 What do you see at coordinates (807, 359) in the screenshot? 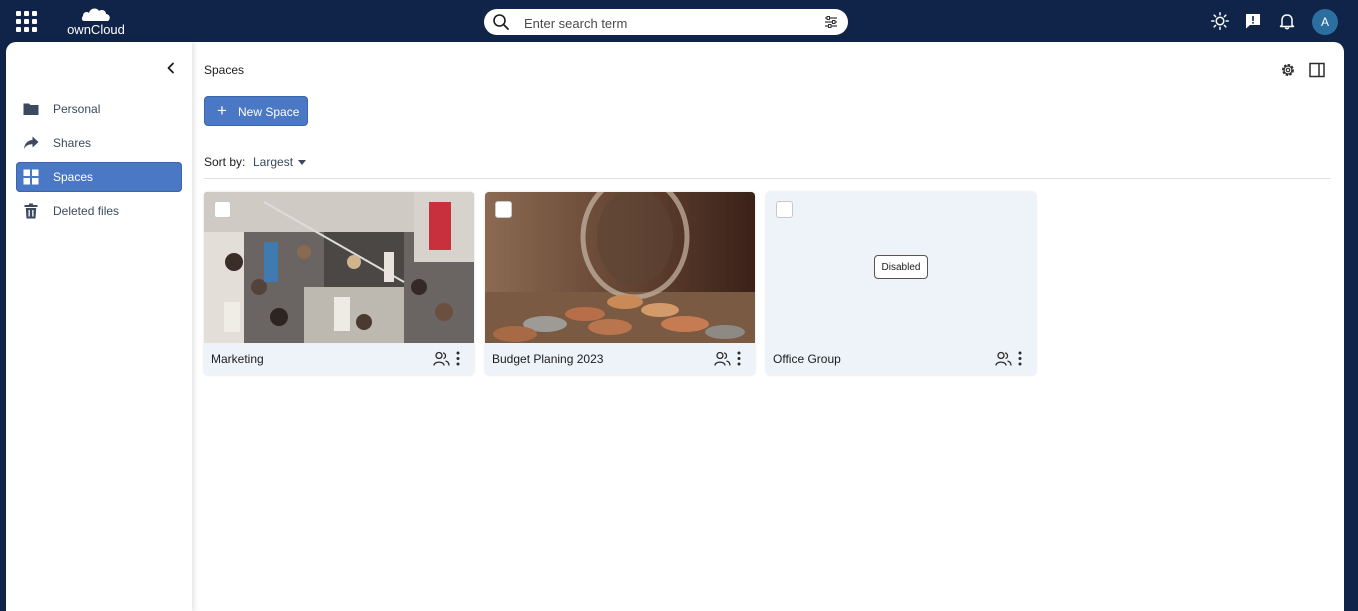
I see `space-name: Office Group` at bounding box center [807, 359].